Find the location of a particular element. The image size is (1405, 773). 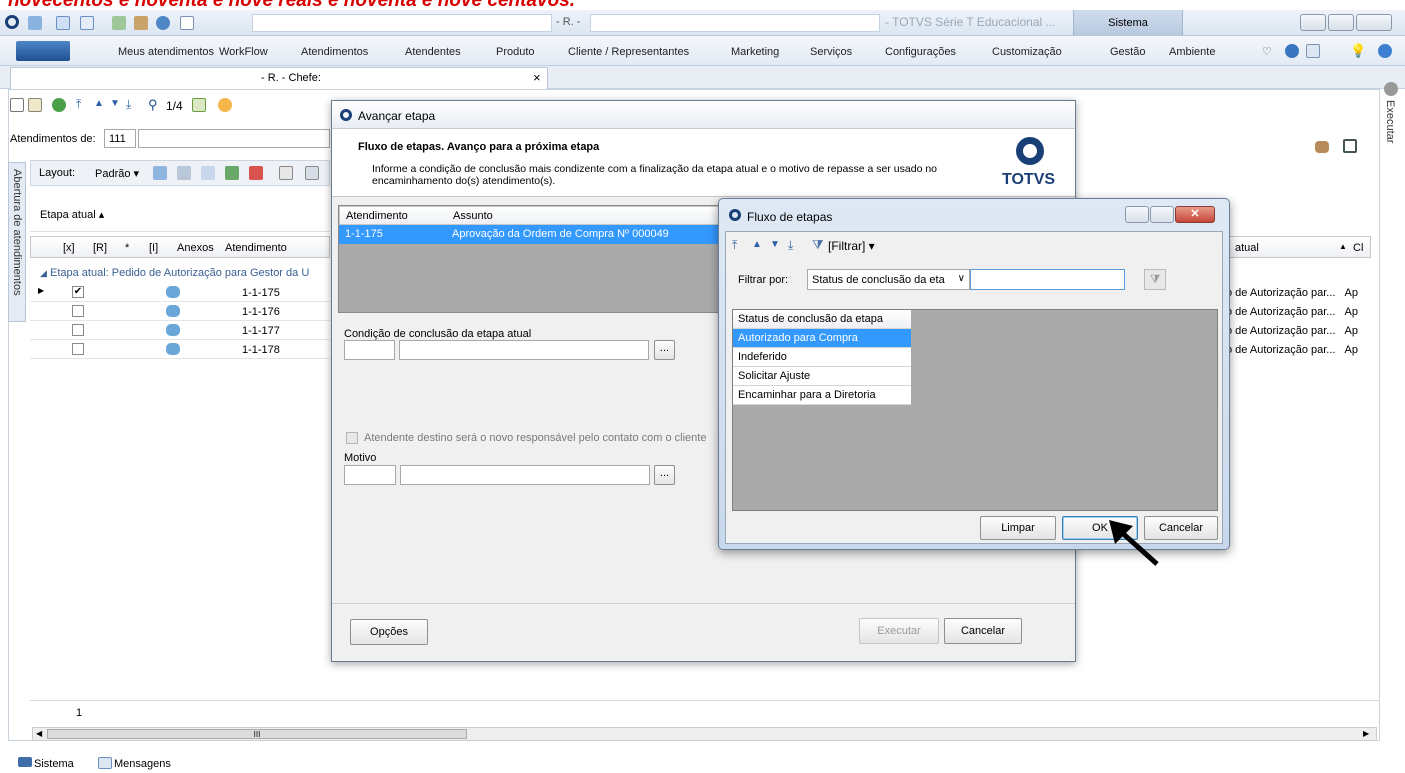

last-icon: ⤓ is located at coordinates (128, 104).